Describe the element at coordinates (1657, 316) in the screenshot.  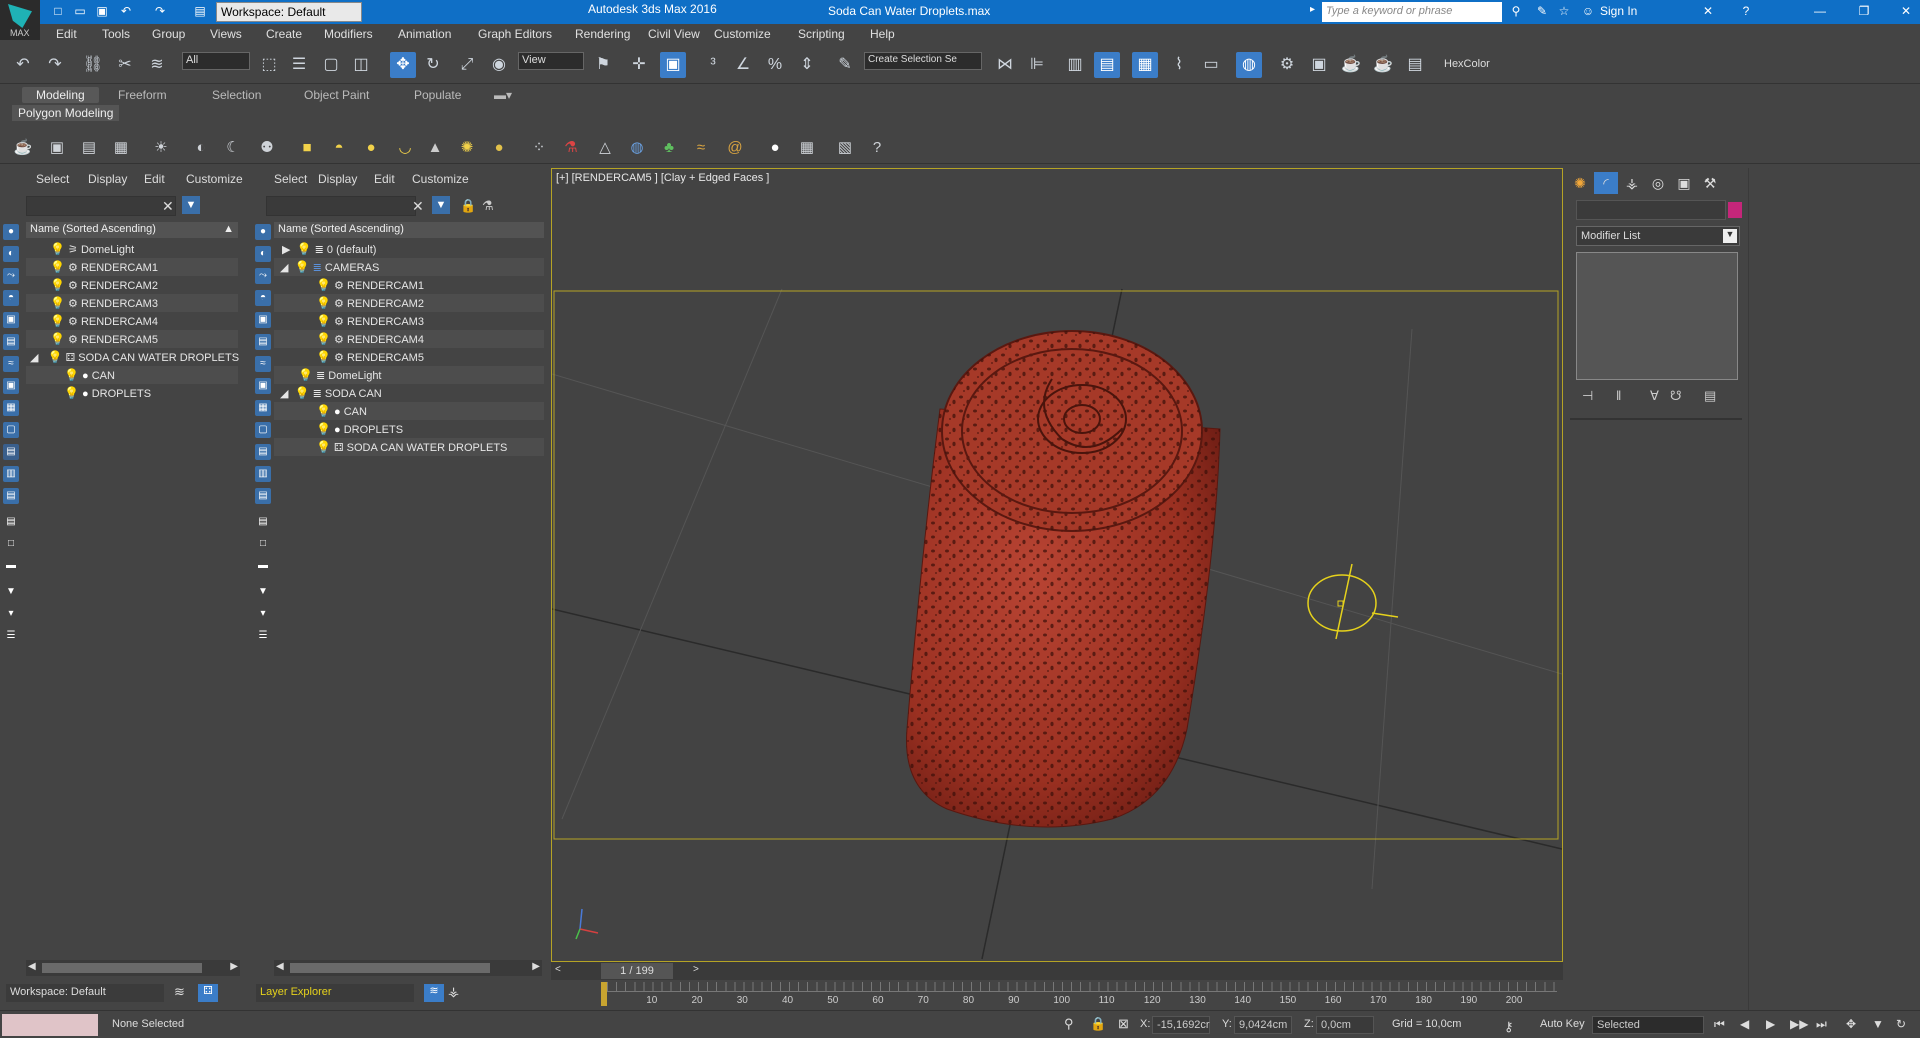
I see `modifier-stack` at that location.